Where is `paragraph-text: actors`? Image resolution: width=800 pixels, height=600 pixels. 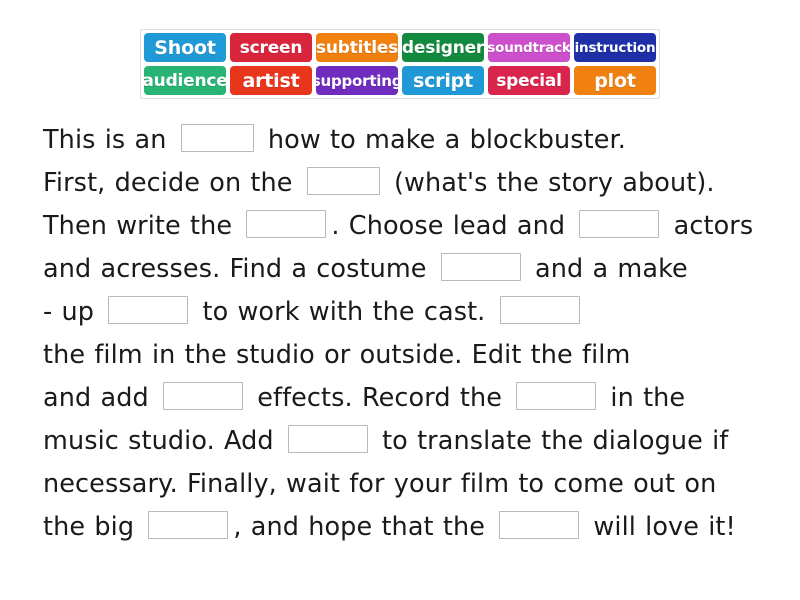 paragraph-text: actors is located at coordinates (709, 226).